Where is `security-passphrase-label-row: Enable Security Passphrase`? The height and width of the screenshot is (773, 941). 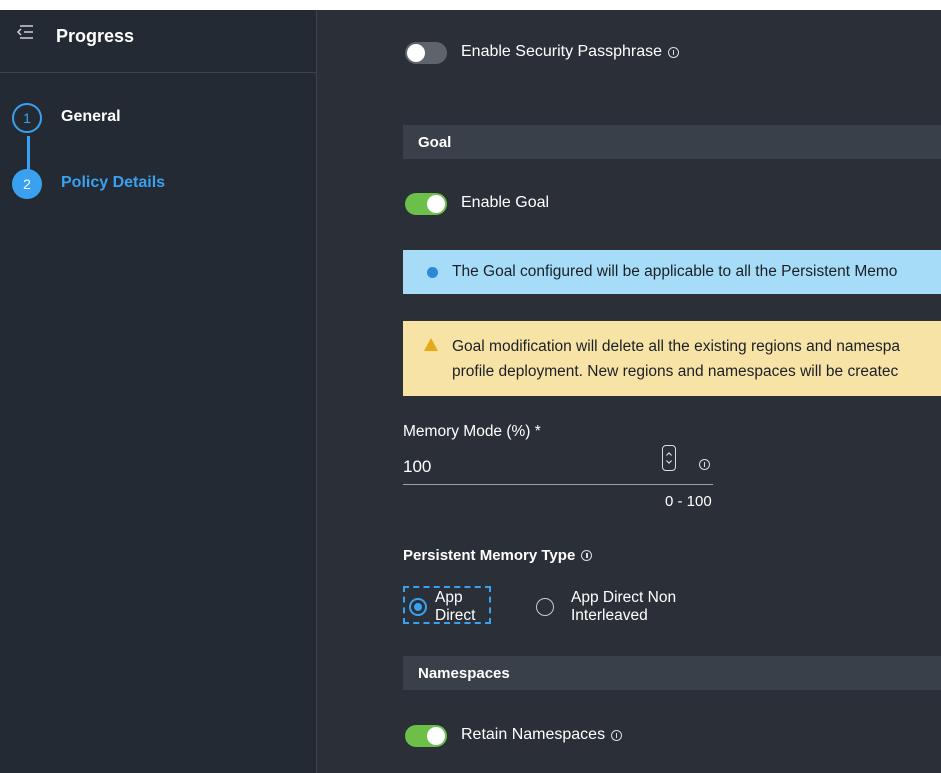 security-passphrase-label-row: Enable Security Passphrase is located at coordinates (570, 52).